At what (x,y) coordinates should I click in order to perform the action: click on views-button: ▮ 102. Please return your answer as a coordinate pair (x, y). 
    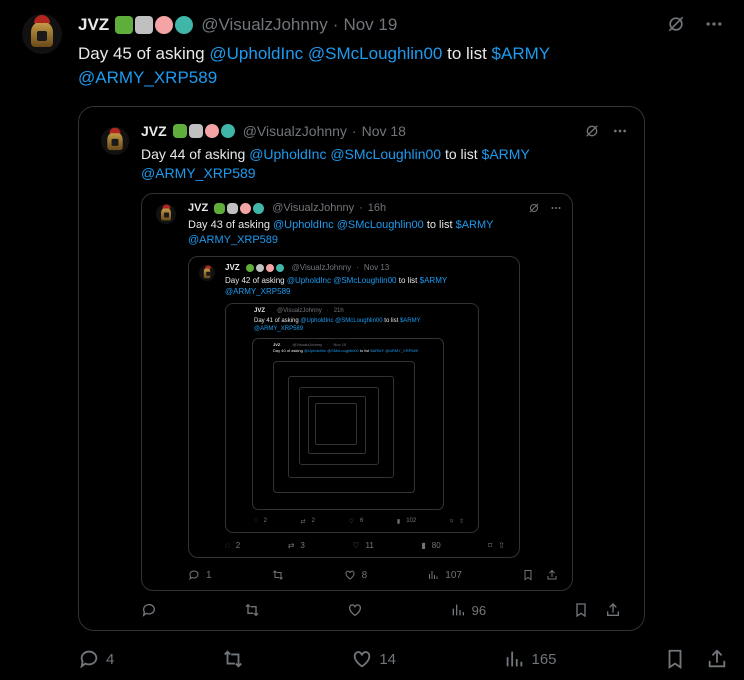
    Looking at the image, I should click on (406, 521).